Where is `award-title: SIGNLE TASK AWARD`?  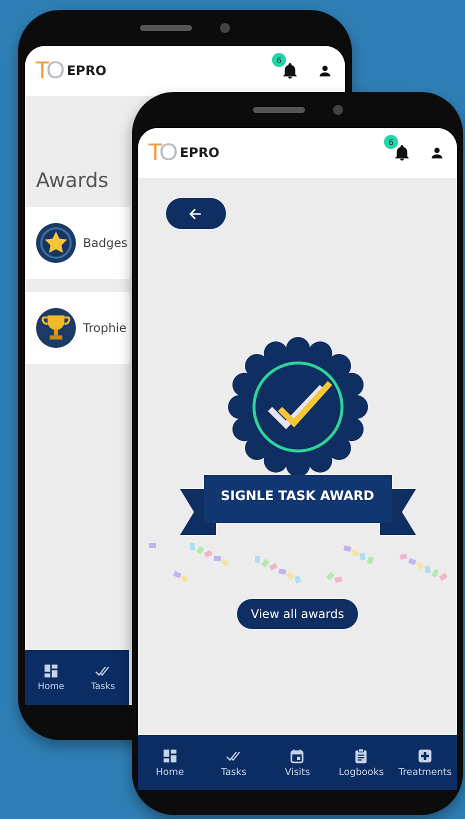
award-title: SIGNLE TASK AWARD is located at coordinates (297, 496).